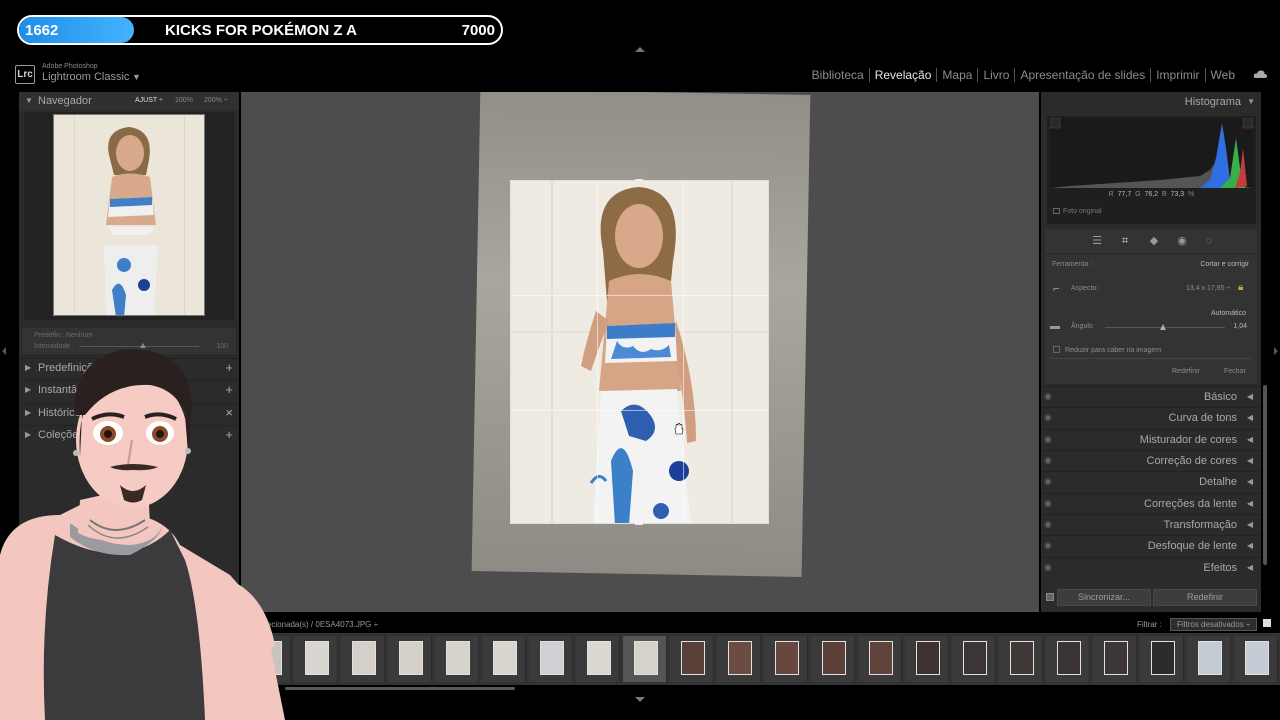  What do you see at coordinates (1097, 241) in the screenshot?
I see `sliders-icon: ☰` at bounding box center [1097, 241].